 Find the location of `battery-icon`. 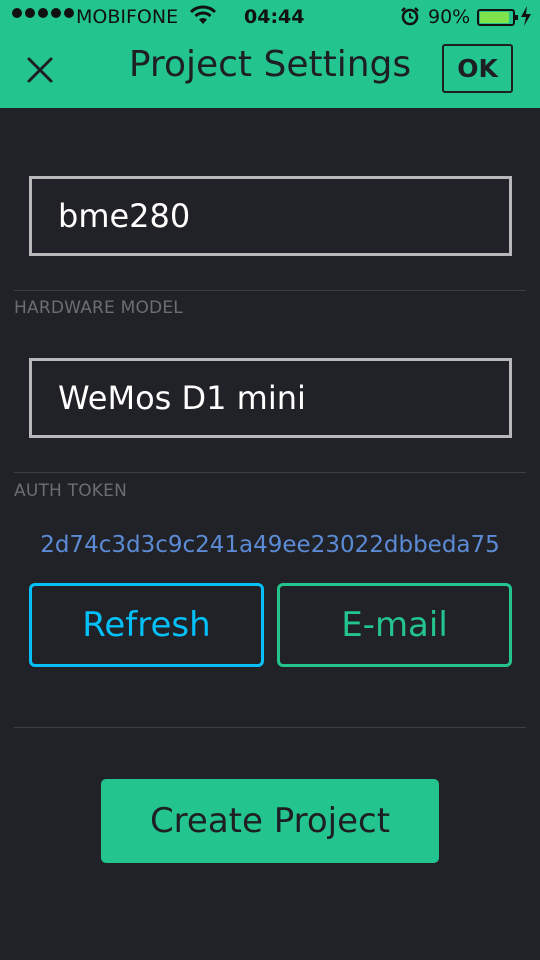

battery-icon is located at coordinates (497, 17).